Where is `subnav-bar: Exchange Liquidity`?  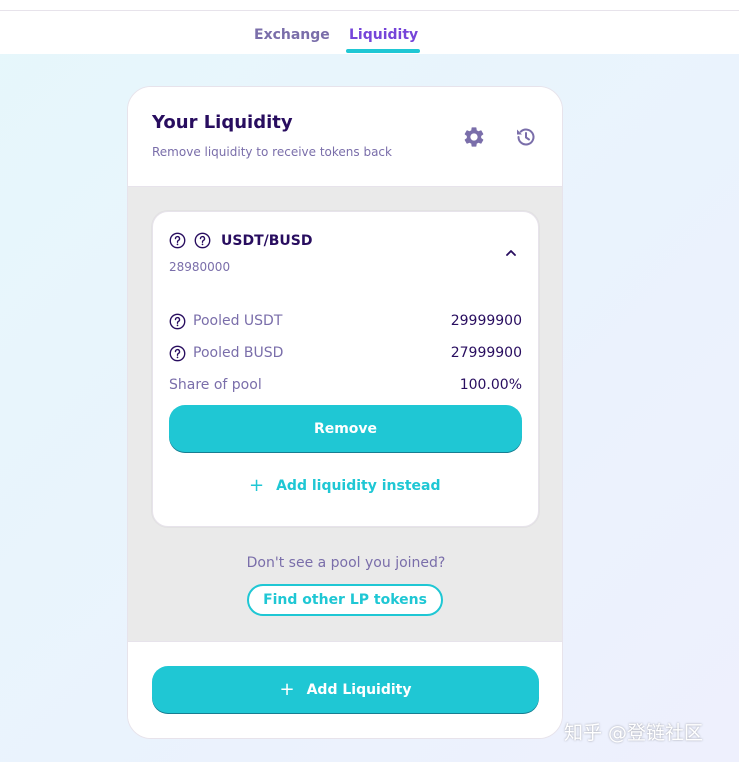 subnav-bar: Exchange Liquidity is located at coordinates (369, 32).